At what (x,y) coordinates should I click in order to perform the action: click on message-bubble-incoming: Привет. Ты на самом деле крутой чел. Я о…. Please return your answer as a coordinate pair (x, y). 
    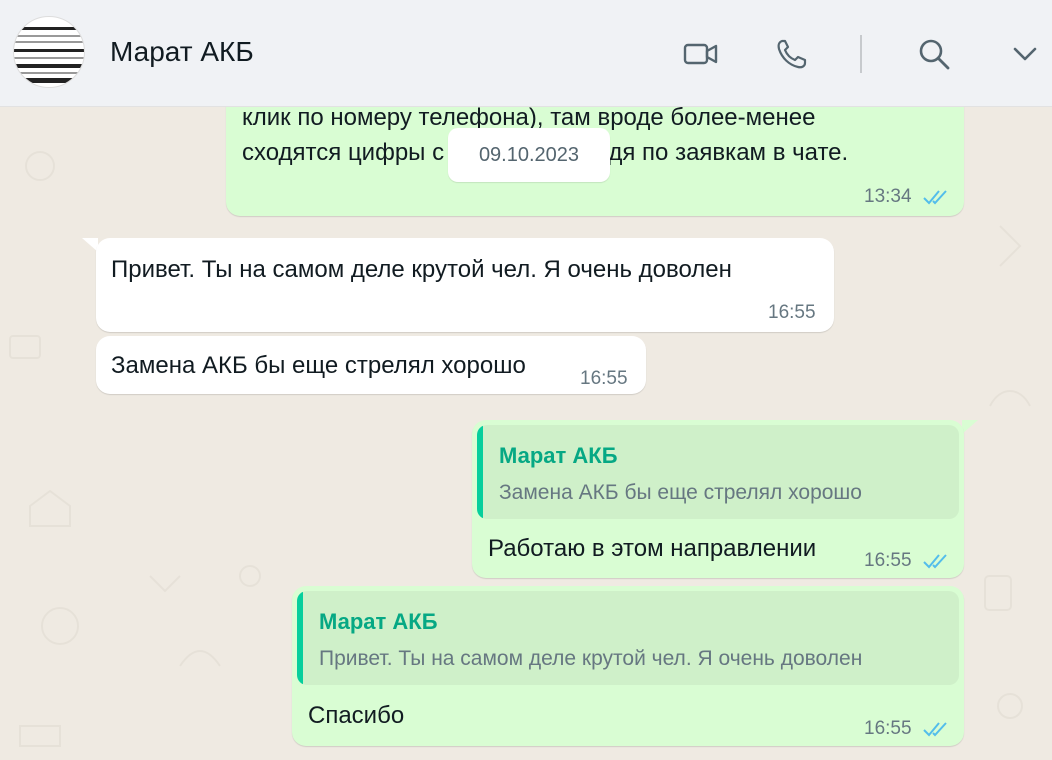
    Looking at the image, I should click on (465, 285).